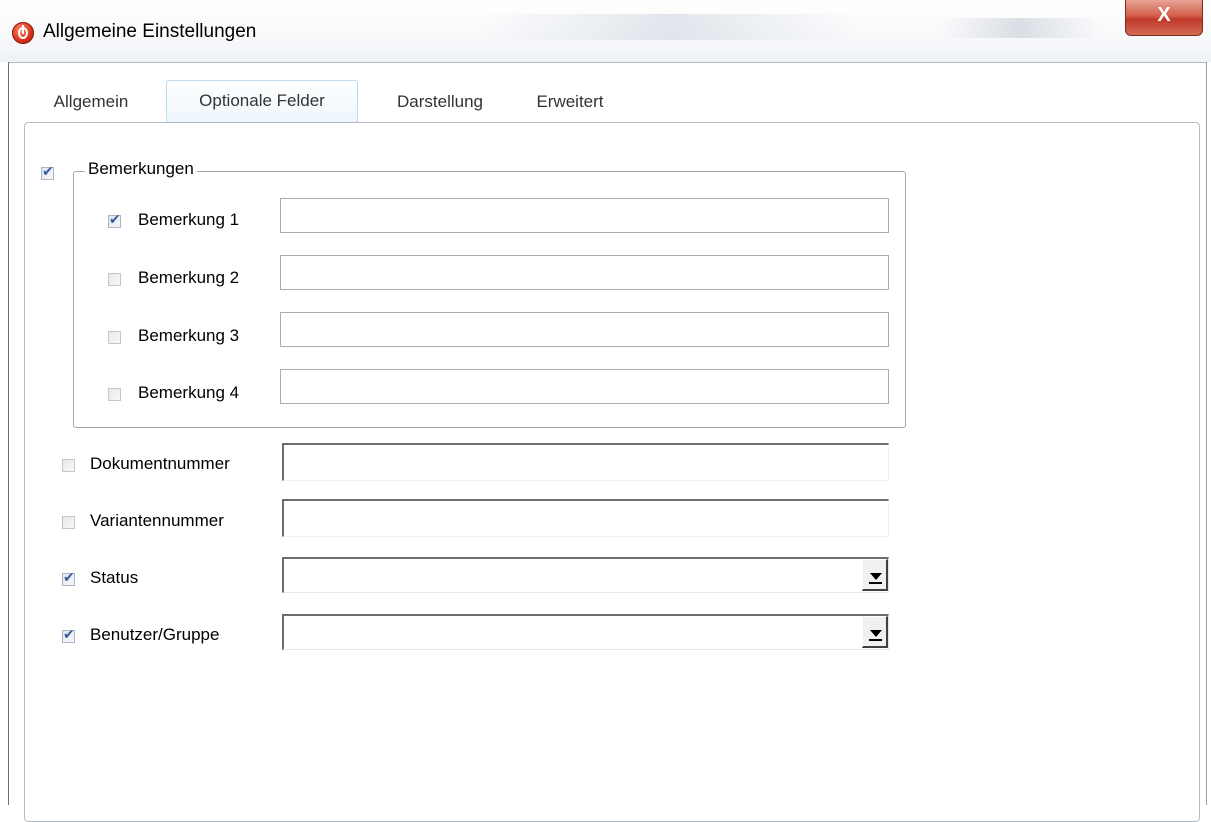 This screenshot has width=1211, height=822. I want to click on bemerkung-1-label: Bemerkung 1, so click(189, 219).